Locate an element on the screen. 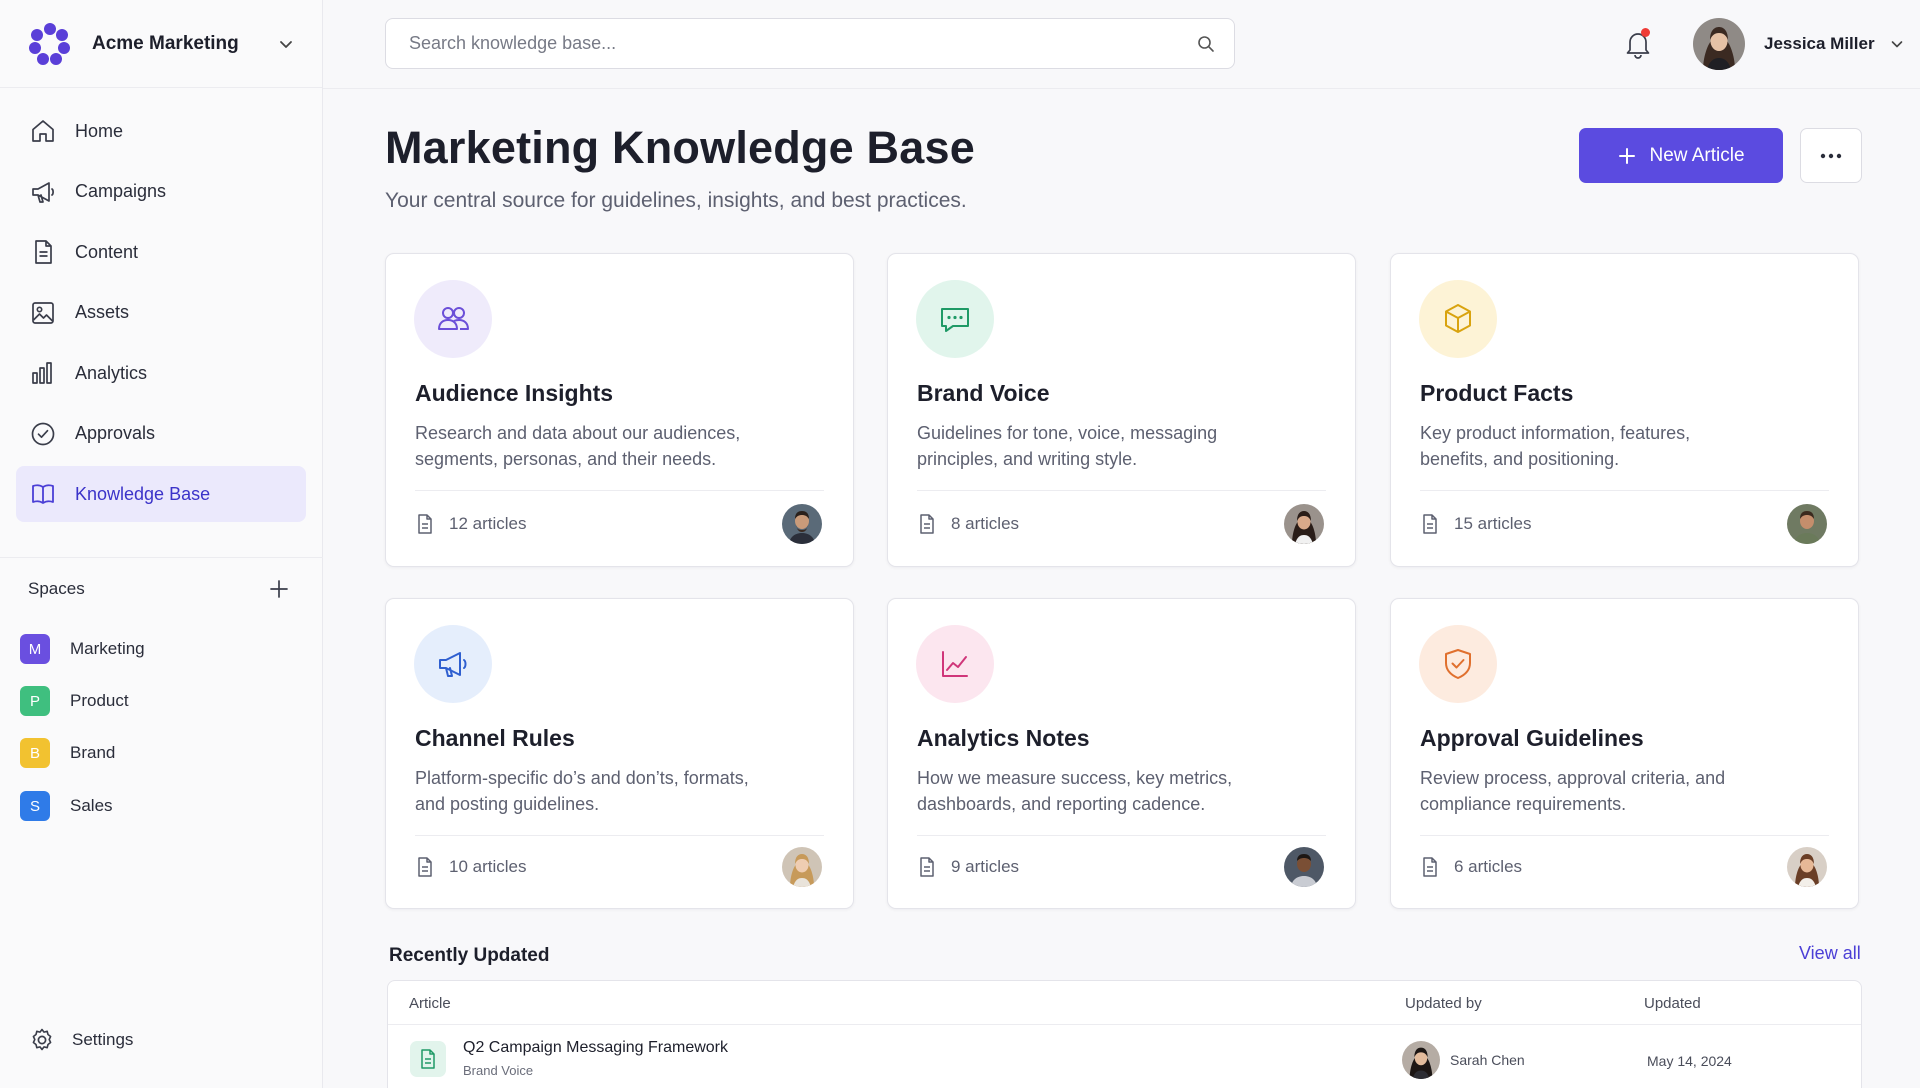 This screenshot has width=1920, height=1088. new-article-button: New Article is located at coordinates (1681, 155).